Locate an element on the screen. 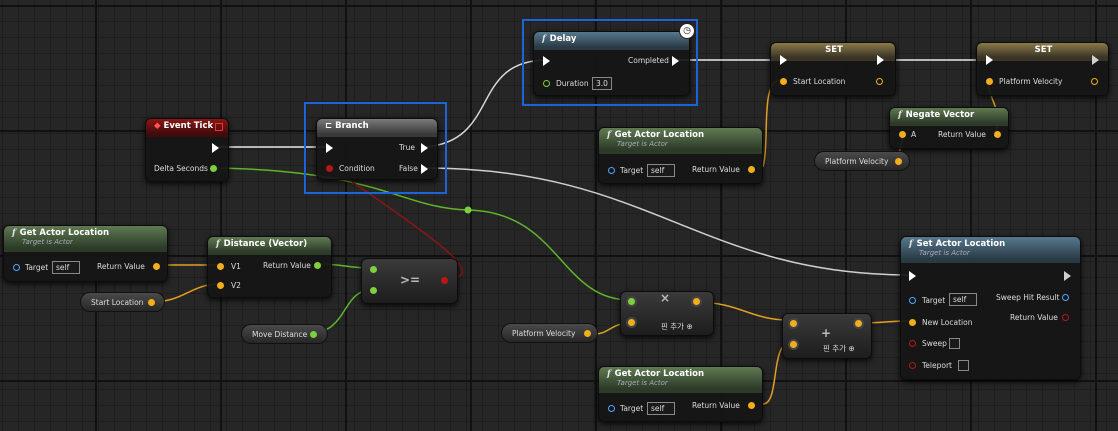 This screenshot has width=1118, height=431. condition-pin is located at coordinates (329, 168).